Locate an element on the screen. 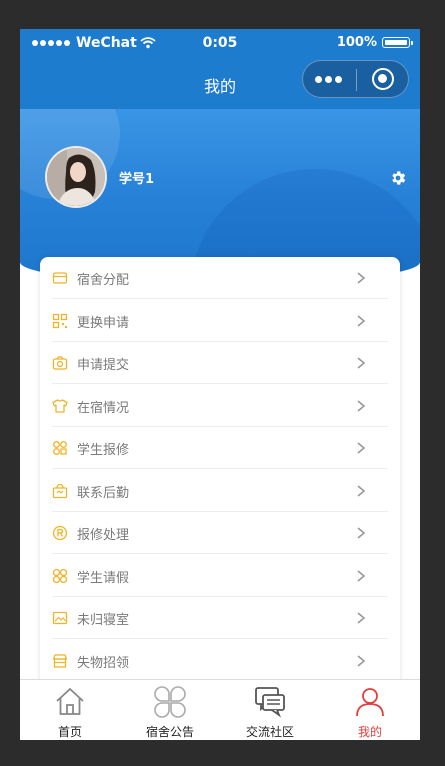 The height and width of the screenshot is (766, 445). tab-label: 首页 is located at coordinates (69, 732).